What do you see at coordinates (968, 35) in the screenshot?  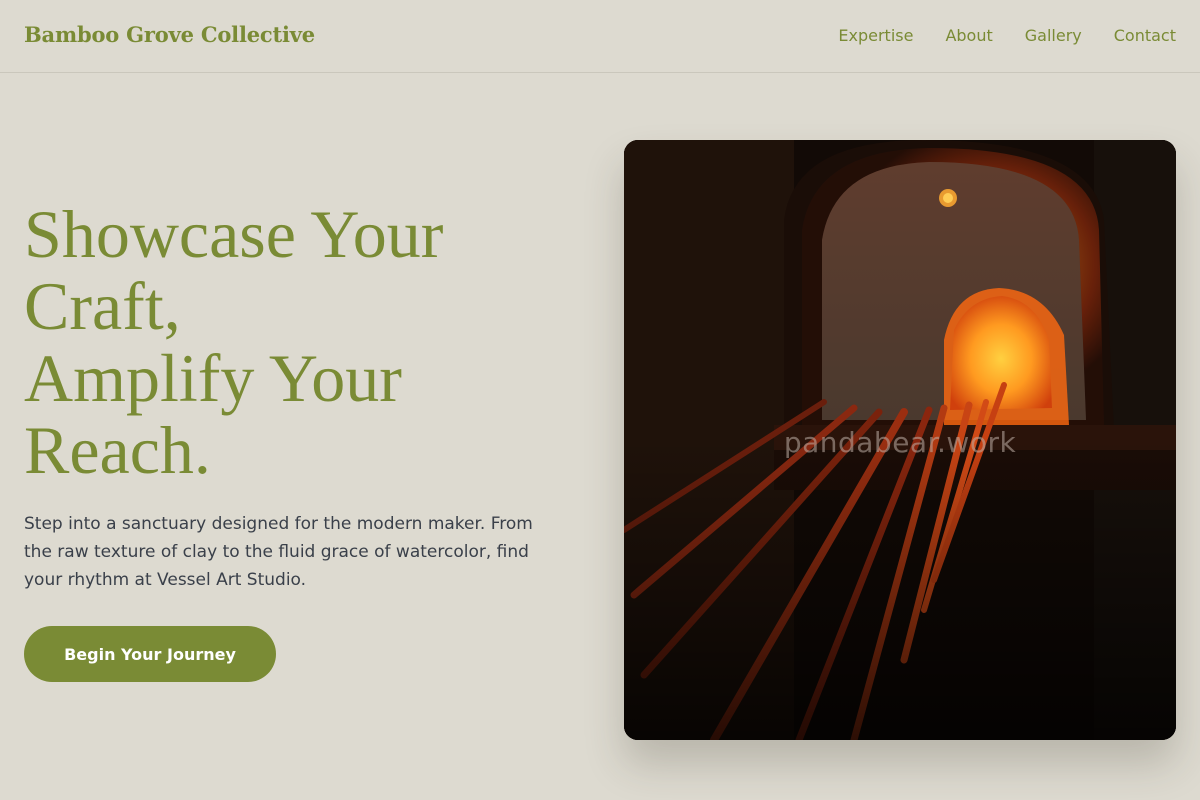 I see `nav-link-about: About` at bounding box center [968, 35].